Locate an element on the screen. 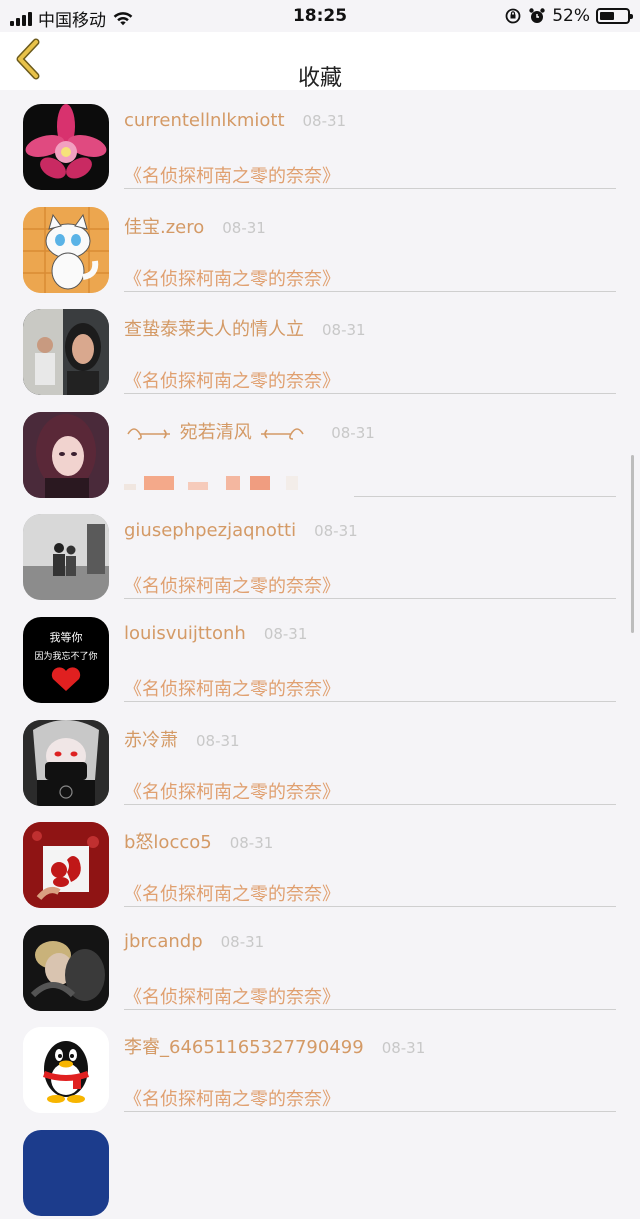 This screenshot has width=640, height=1219. list-item: 赤冷萧 08-31 《名侦探柯南之零的奈奈》 is located at coordinates (320, 757).